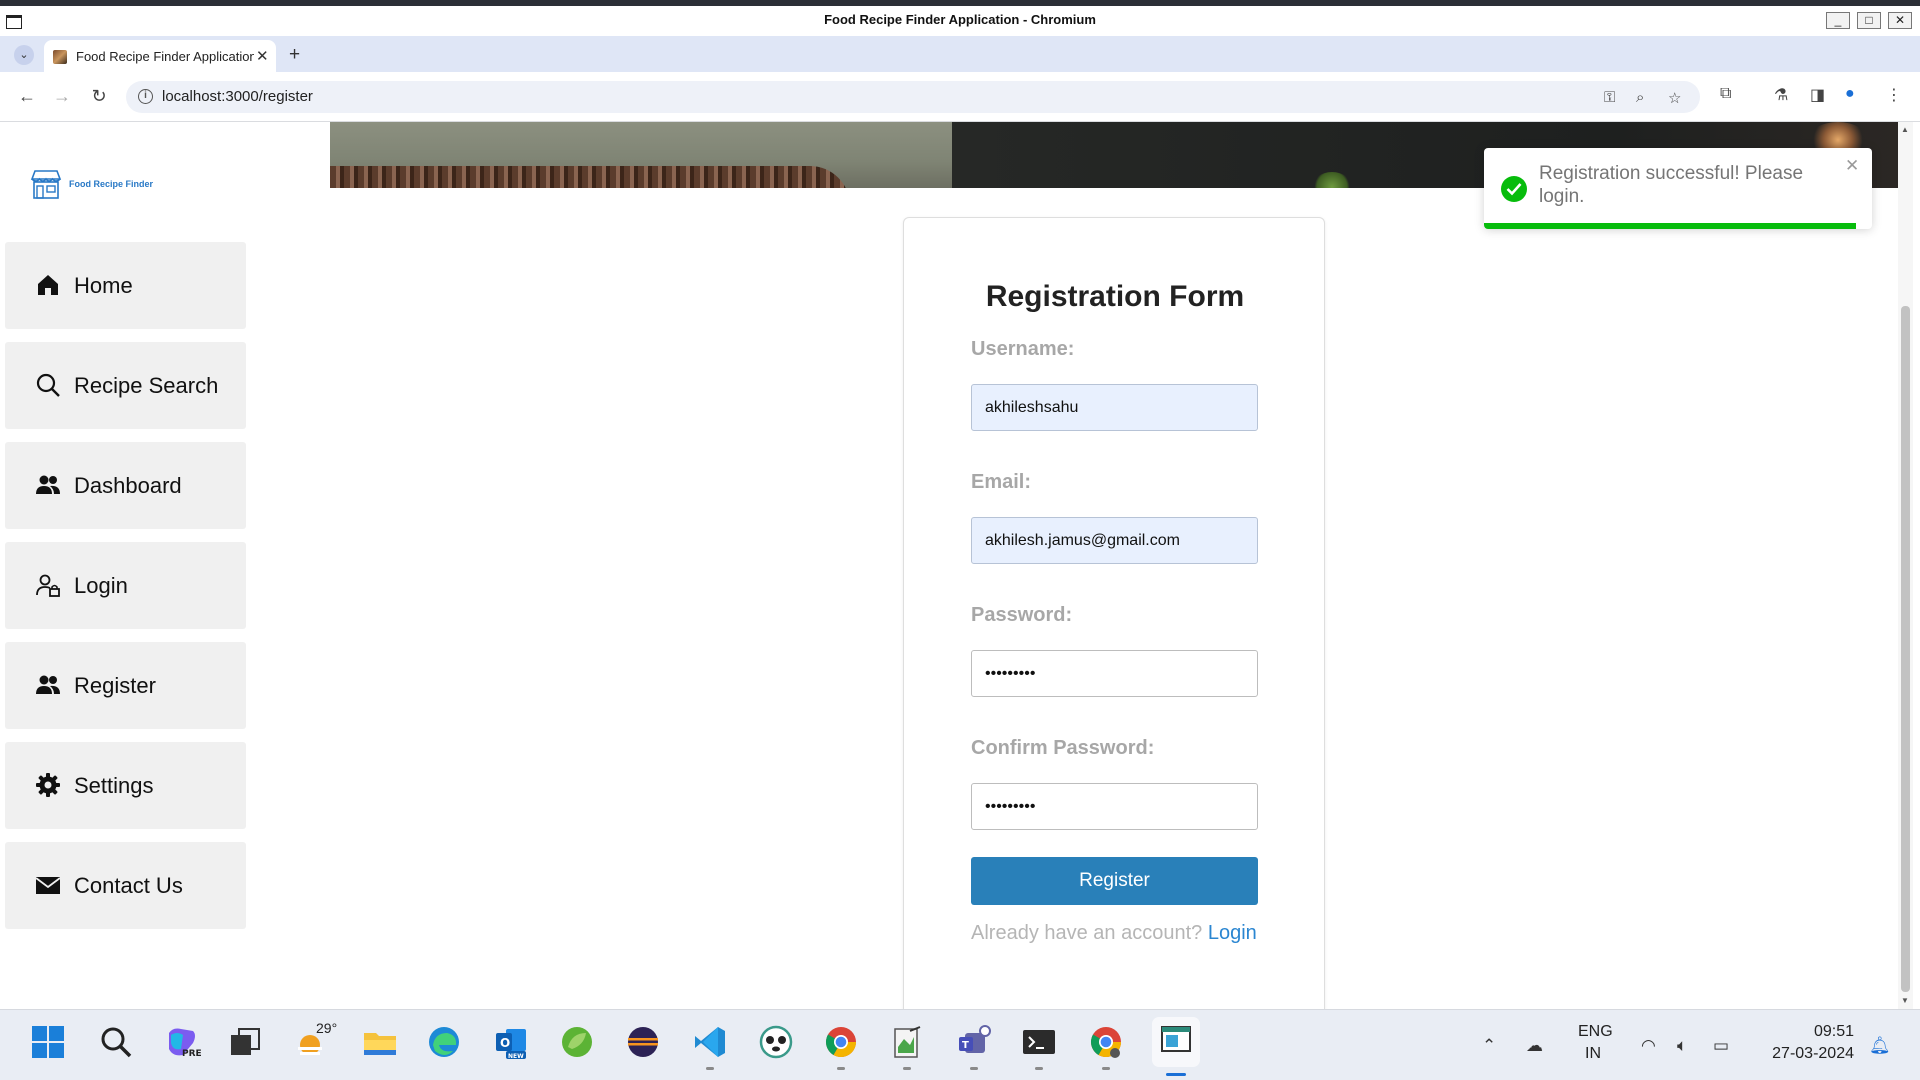 This screenshot has height=1080, width=1920. I want to click on tab-search-button: ⌄, so click(24, 55).